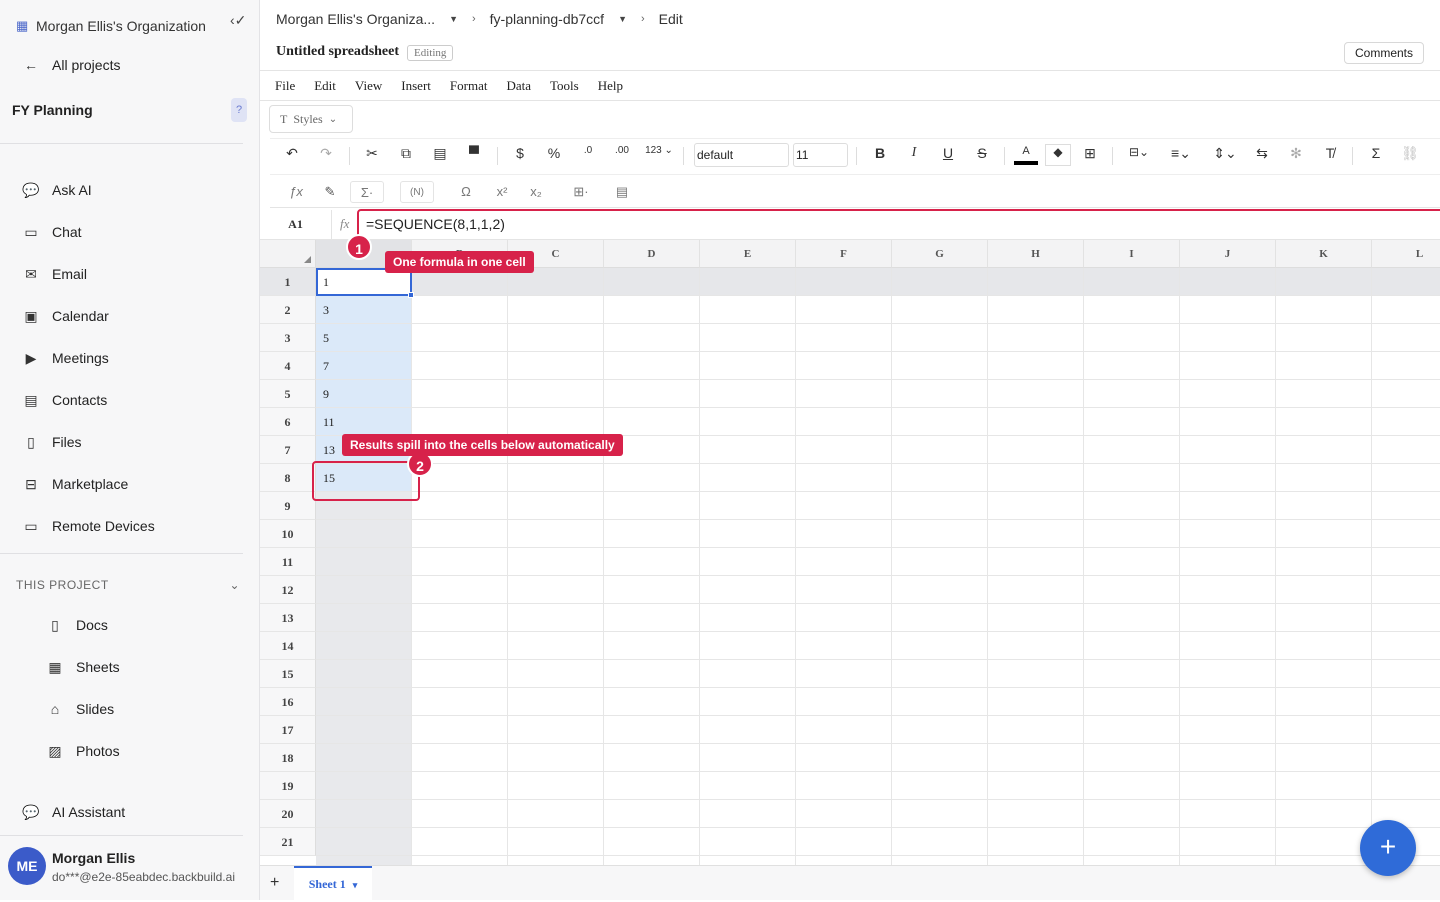 The width and height of the screenshot is (1440, 902). I want to click on menu-help: Help, so click(610, 86).